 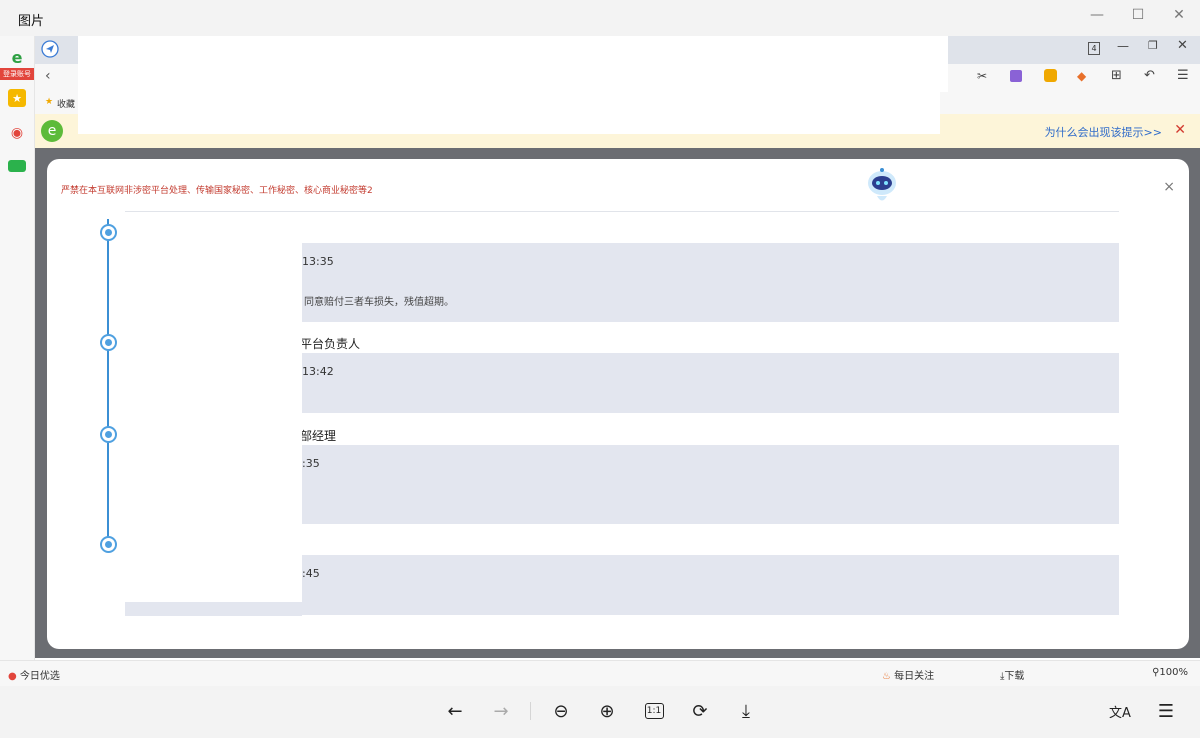 I want to click on maximize-button: ☐, so click(x=1138, y=15).